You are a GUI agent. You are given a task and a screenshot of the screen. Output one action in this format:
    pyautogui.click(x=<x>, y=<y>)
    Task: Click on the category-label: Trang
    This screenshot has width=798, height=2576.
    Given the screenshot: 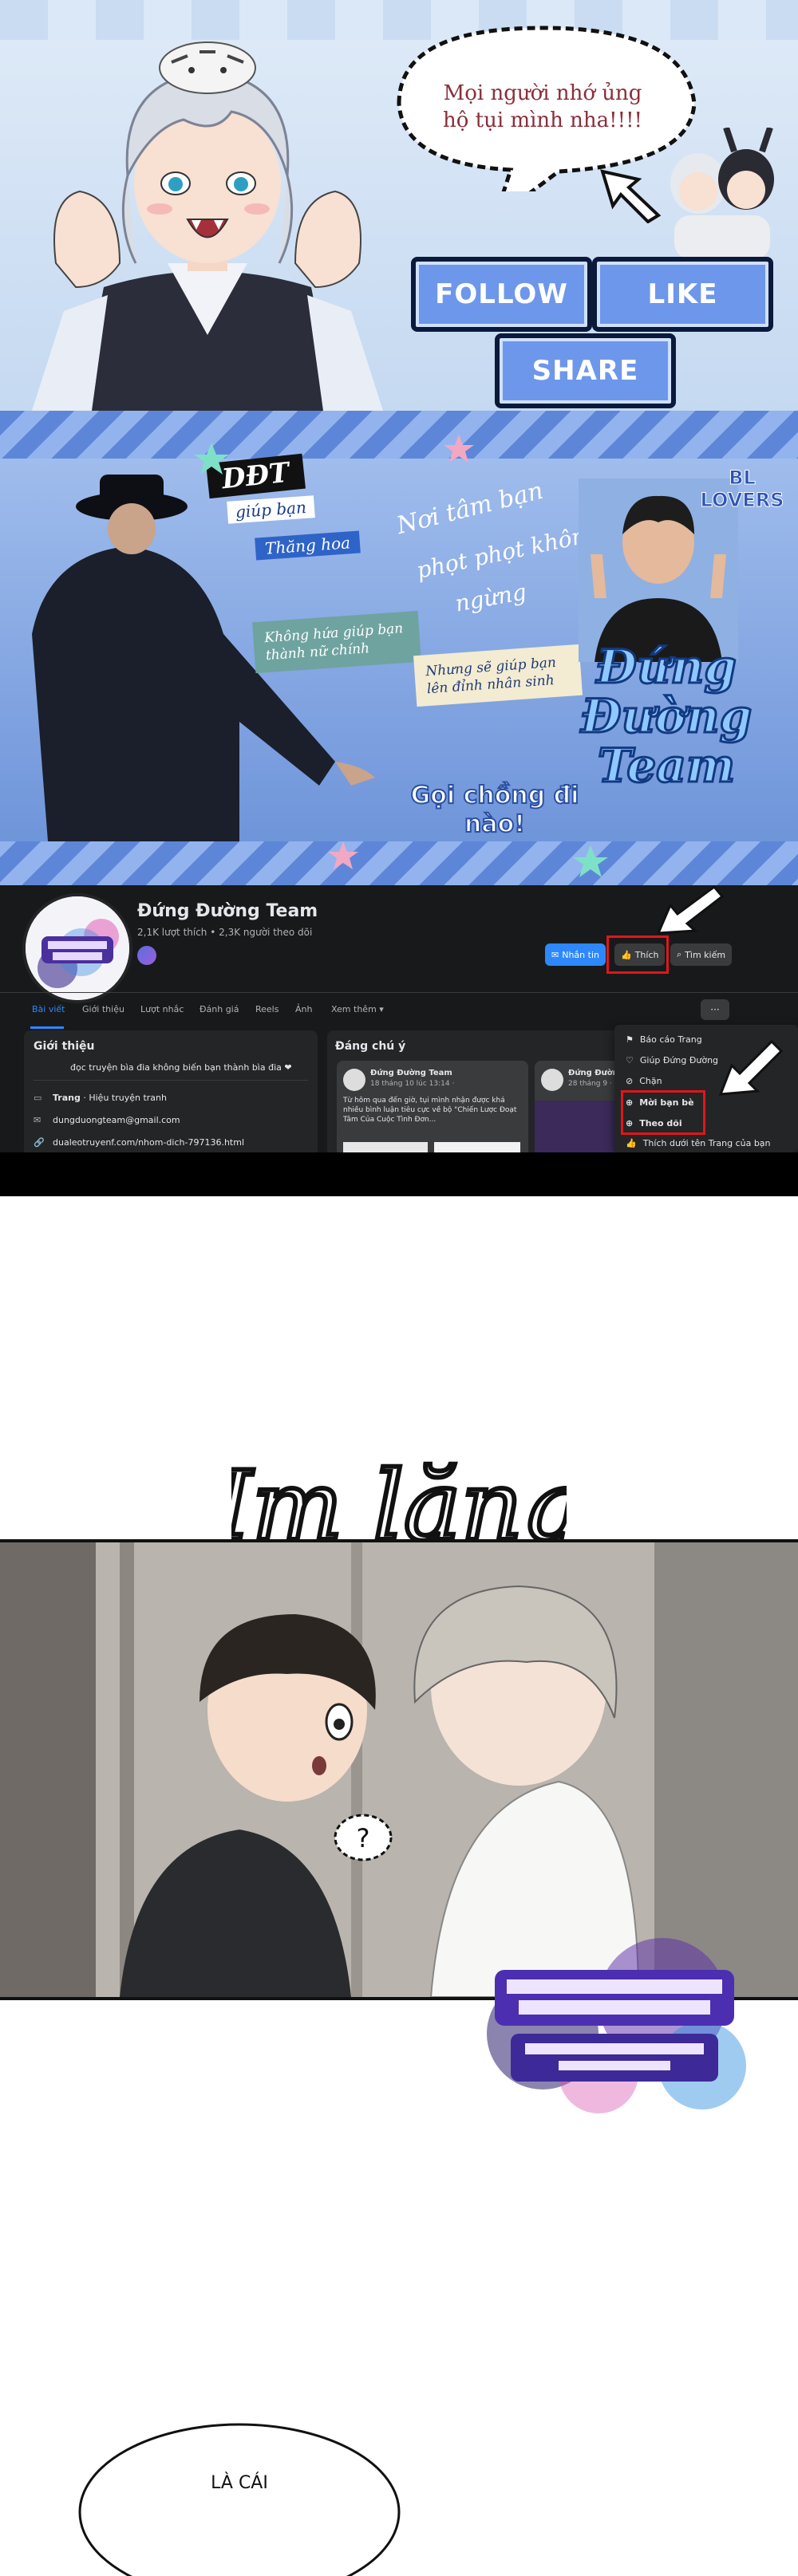 What is the action you would take?
    pyautogui.click(x=67, y=1098)
    